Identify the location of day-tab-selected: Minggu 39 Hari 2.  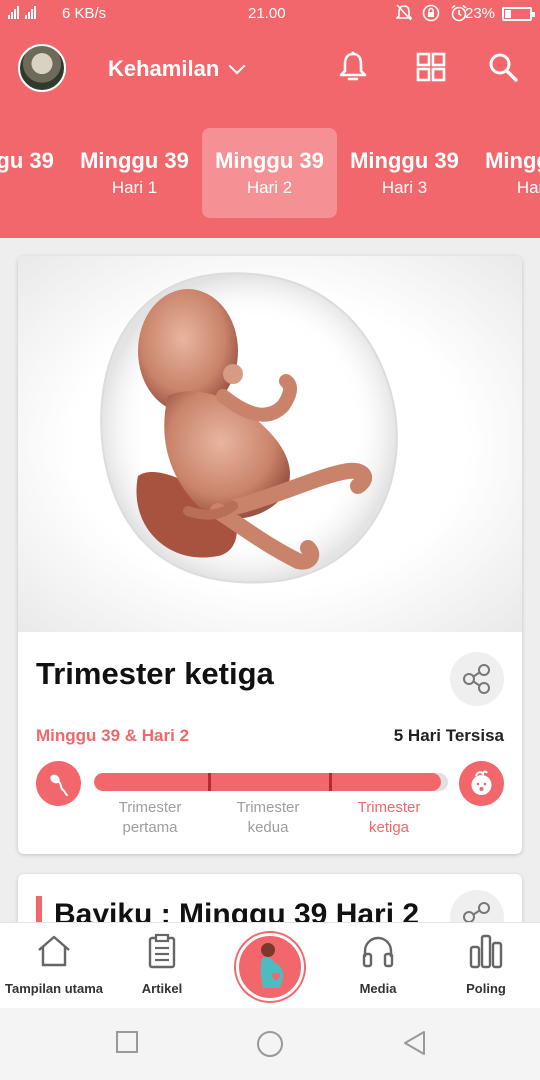
(269, 173).